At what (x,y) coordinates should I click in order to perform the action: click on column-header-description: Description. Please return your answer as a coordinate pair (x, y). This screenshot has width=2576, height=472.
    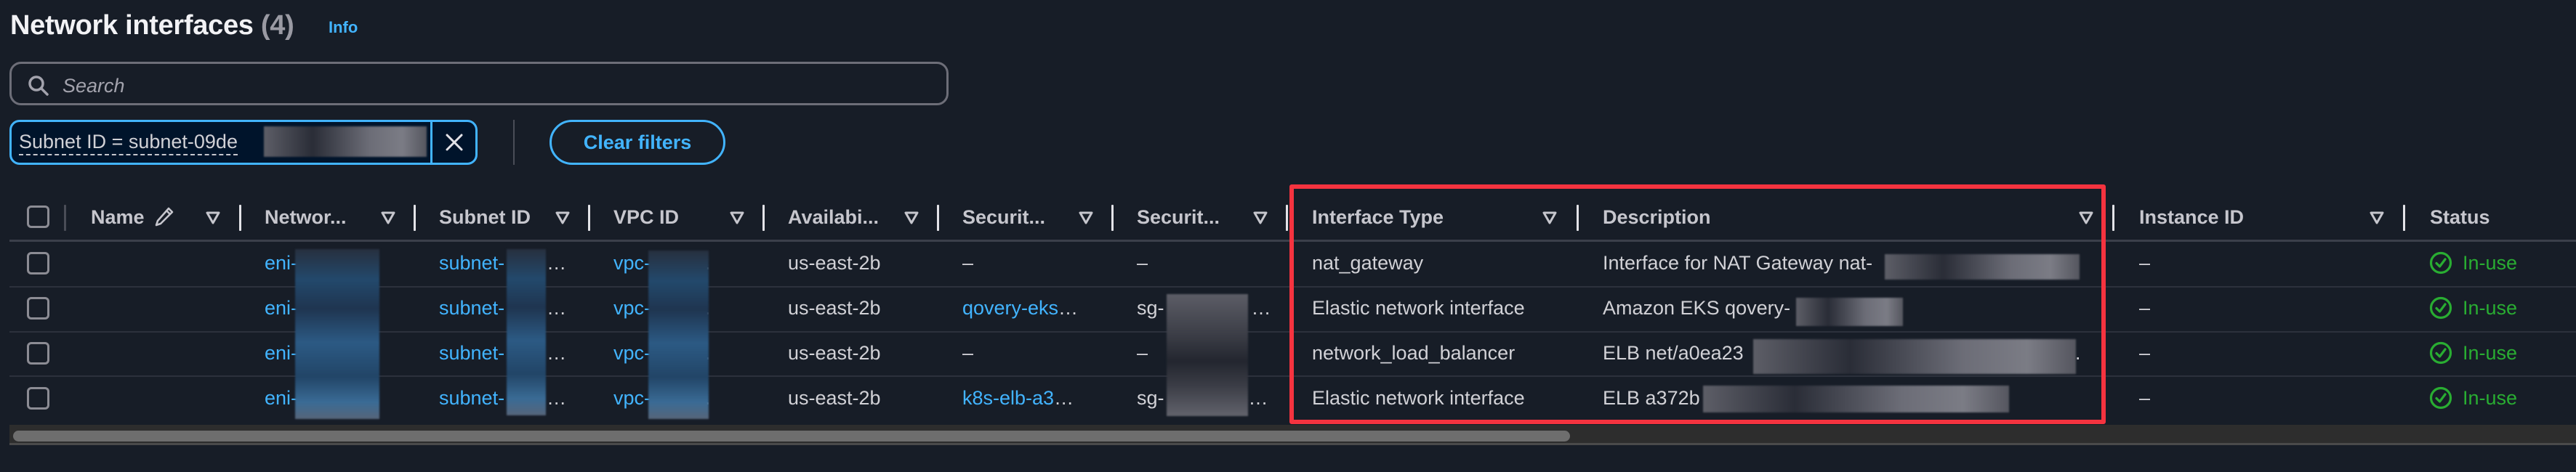
    Looking at the image, I should click on (1657, 217).